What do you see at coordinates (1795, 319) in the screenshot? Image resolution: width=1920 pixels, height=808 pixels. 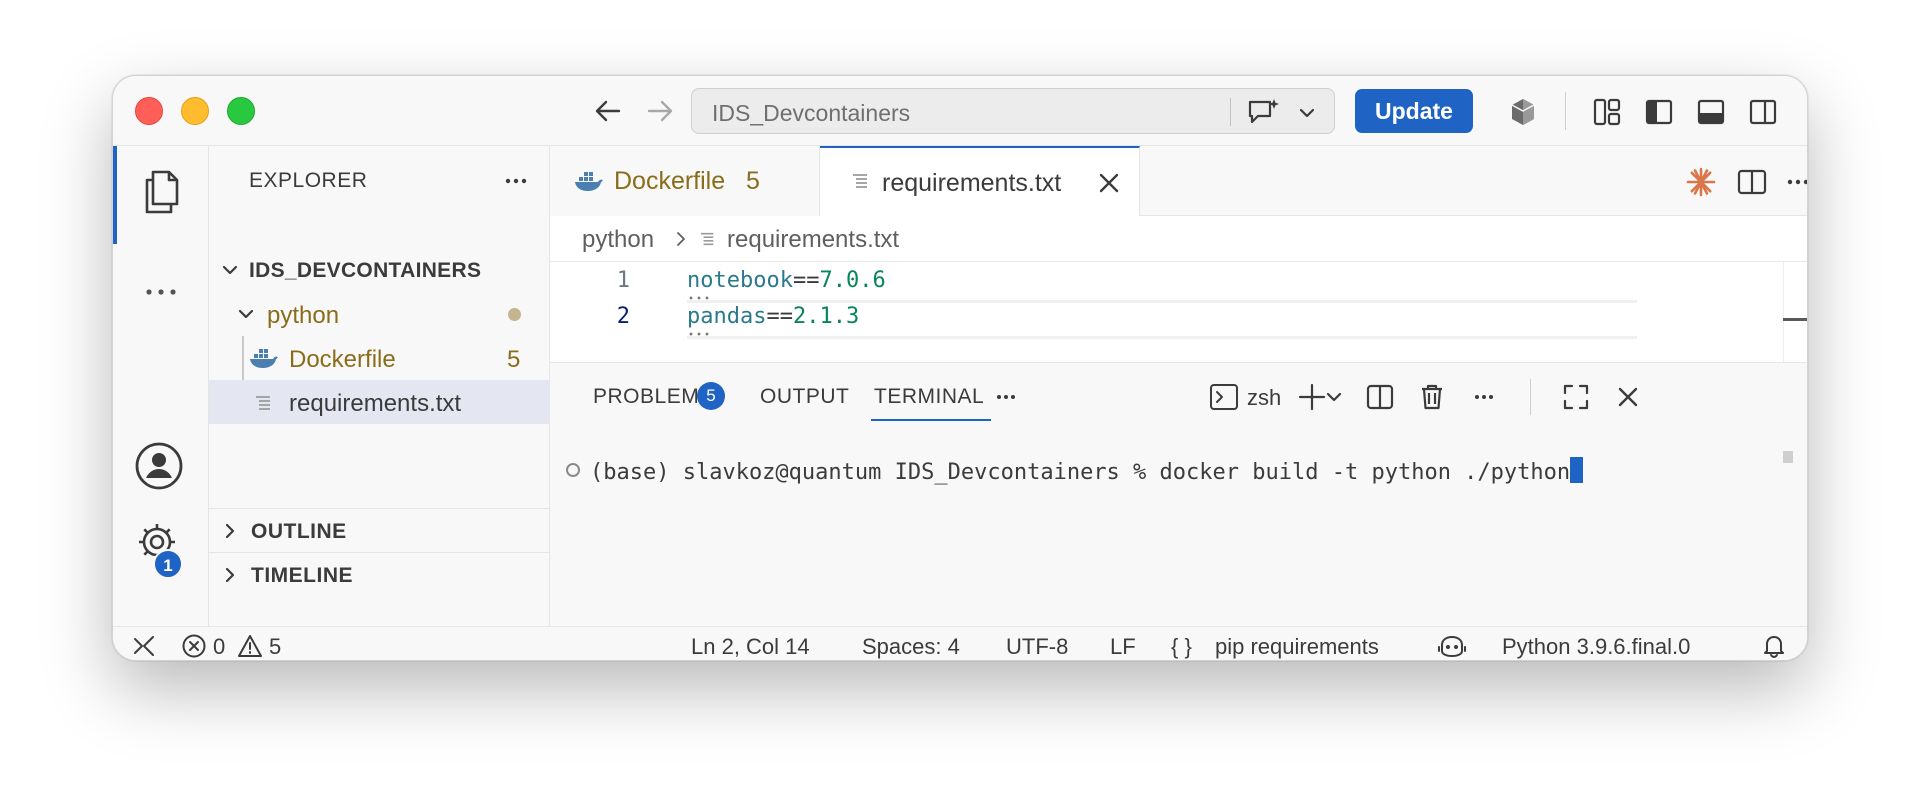 I see `scrollbar-cursor-marker` at bounding box center [1795, 319].